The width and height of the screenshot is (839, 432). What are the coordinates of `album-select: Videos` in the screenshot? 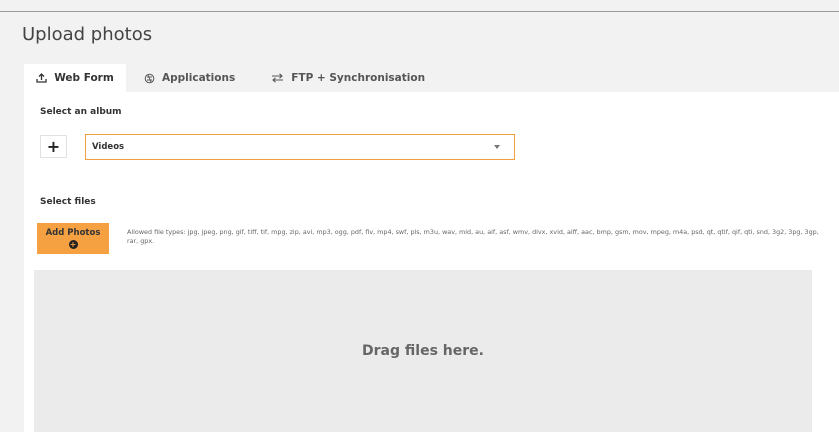 It's located at (300, 147).